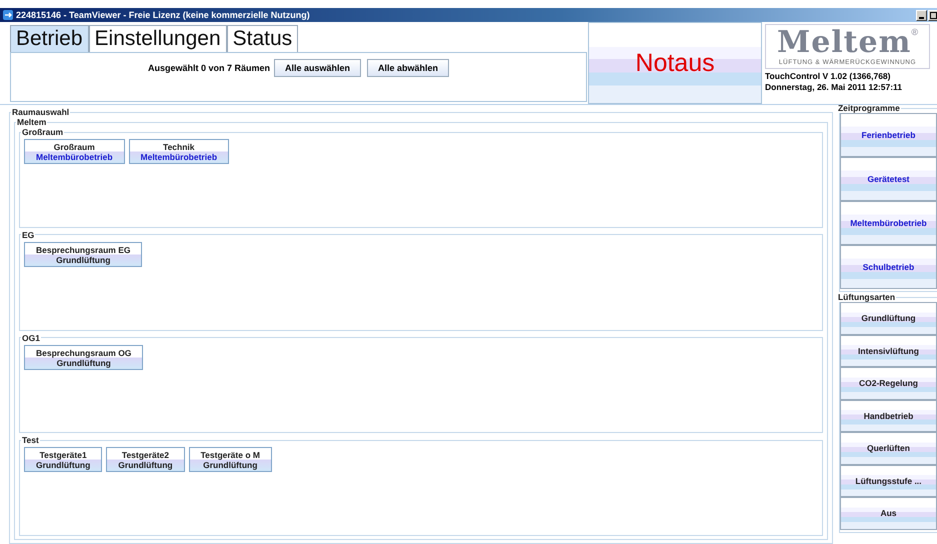 The image size is (937, 544). I want to click on site-title: Meltem, so click(32, 122).